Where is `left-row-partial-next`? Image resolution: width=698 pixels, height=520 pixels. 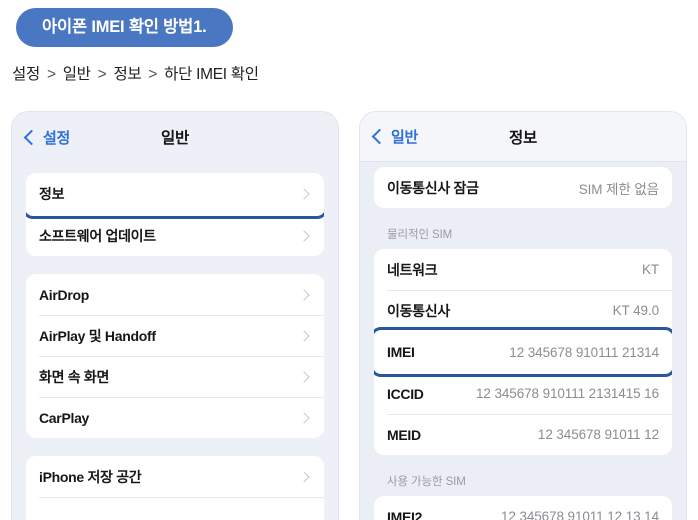
left-row-partial-next is located at coordinates (175, 508).